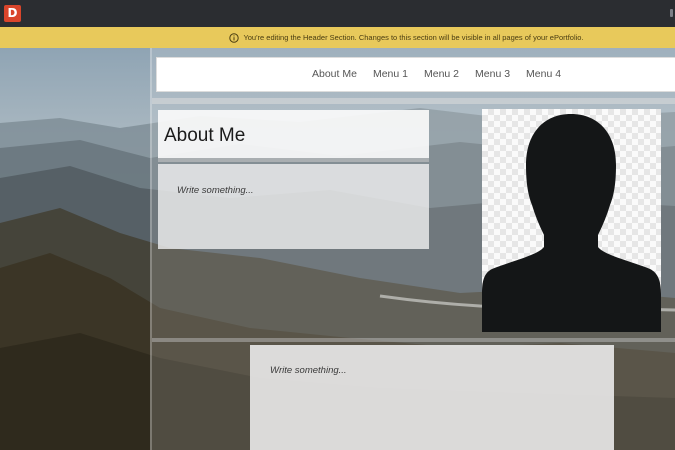 The height and width of the screenshot is (450, 675). Describe the element at coordinates (413, 101) in the screenshot. I see `header-section-divider` at that location.